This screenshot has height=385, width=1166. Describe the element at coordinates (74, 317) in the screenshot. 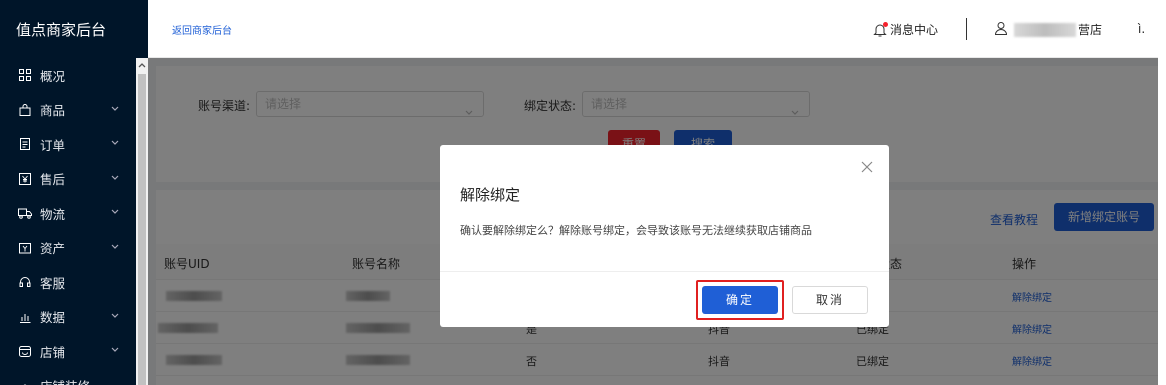

I see `sidebar-item-data: 数据` at that location.